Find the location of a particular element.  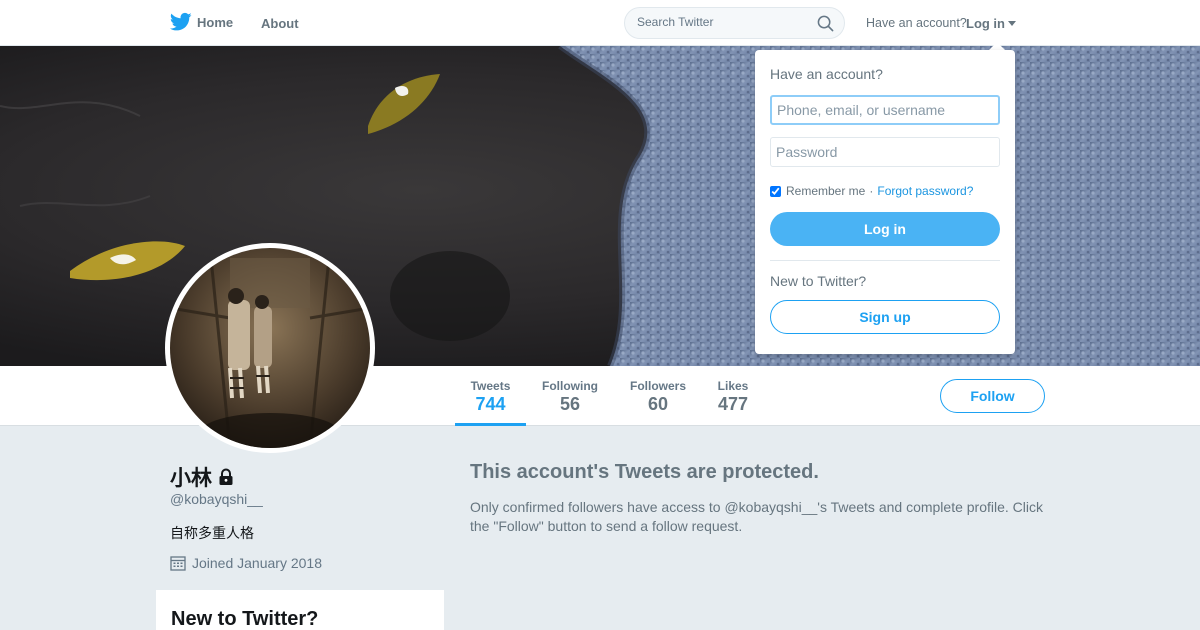

login-toggle-label: Log in is located at coordinates (985, 23).